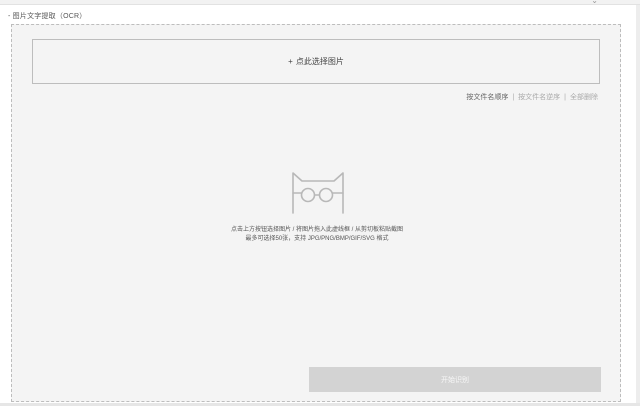 This screenshot has width=640, height=406. Describe the element at coordinates (290, 61) in the screenshot. I see `plus-icon: +` at that location.